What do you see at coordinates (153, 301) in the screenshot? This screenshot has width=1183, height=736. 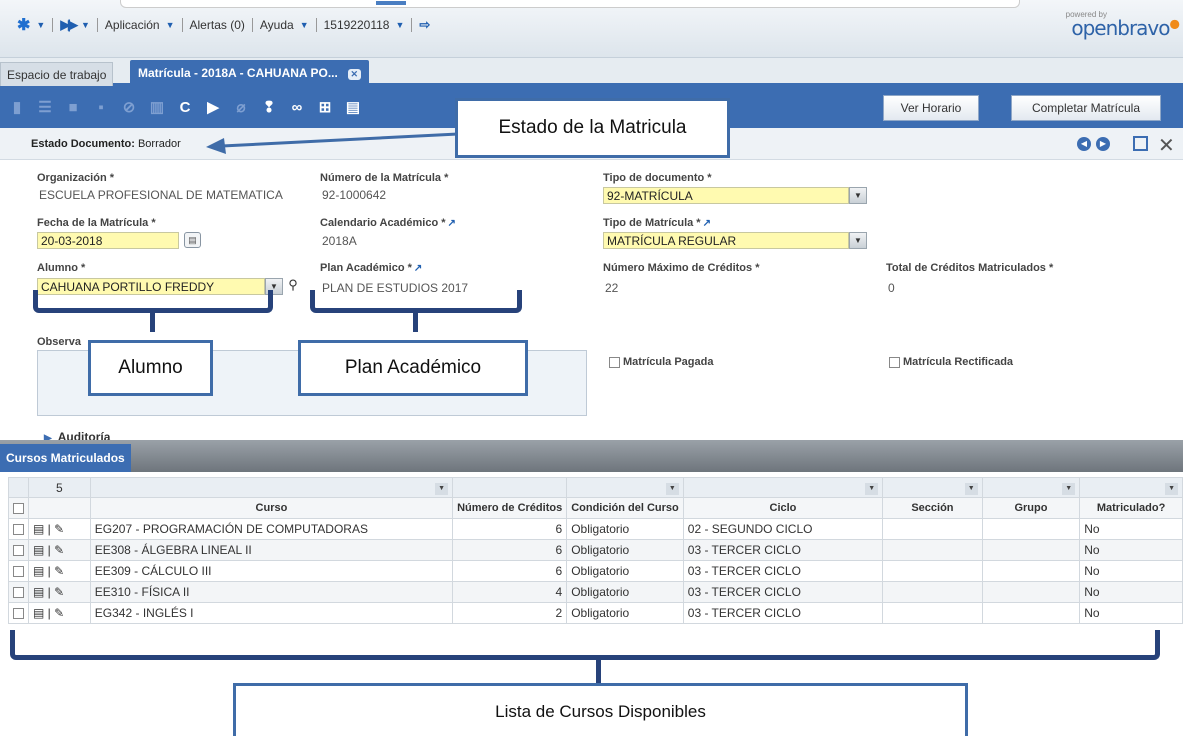 I see `bracket-alumno` at bounding box center [153, 301].